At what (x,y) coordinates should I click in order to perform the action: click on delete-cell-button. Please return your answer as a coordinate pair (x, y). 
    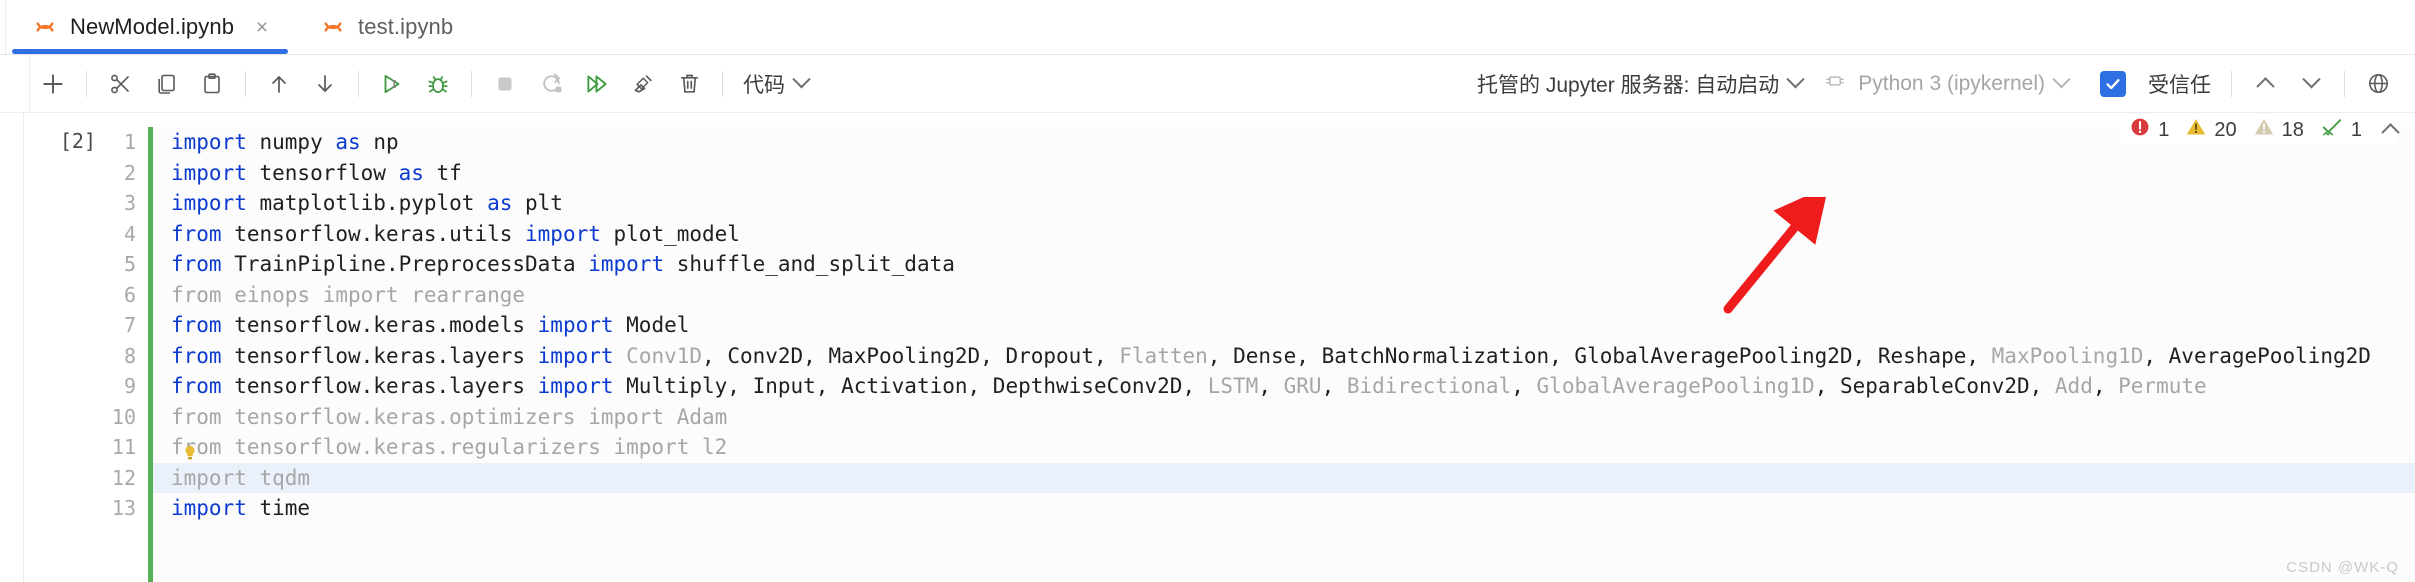
    Looking at the image, I should click on (689, 84).